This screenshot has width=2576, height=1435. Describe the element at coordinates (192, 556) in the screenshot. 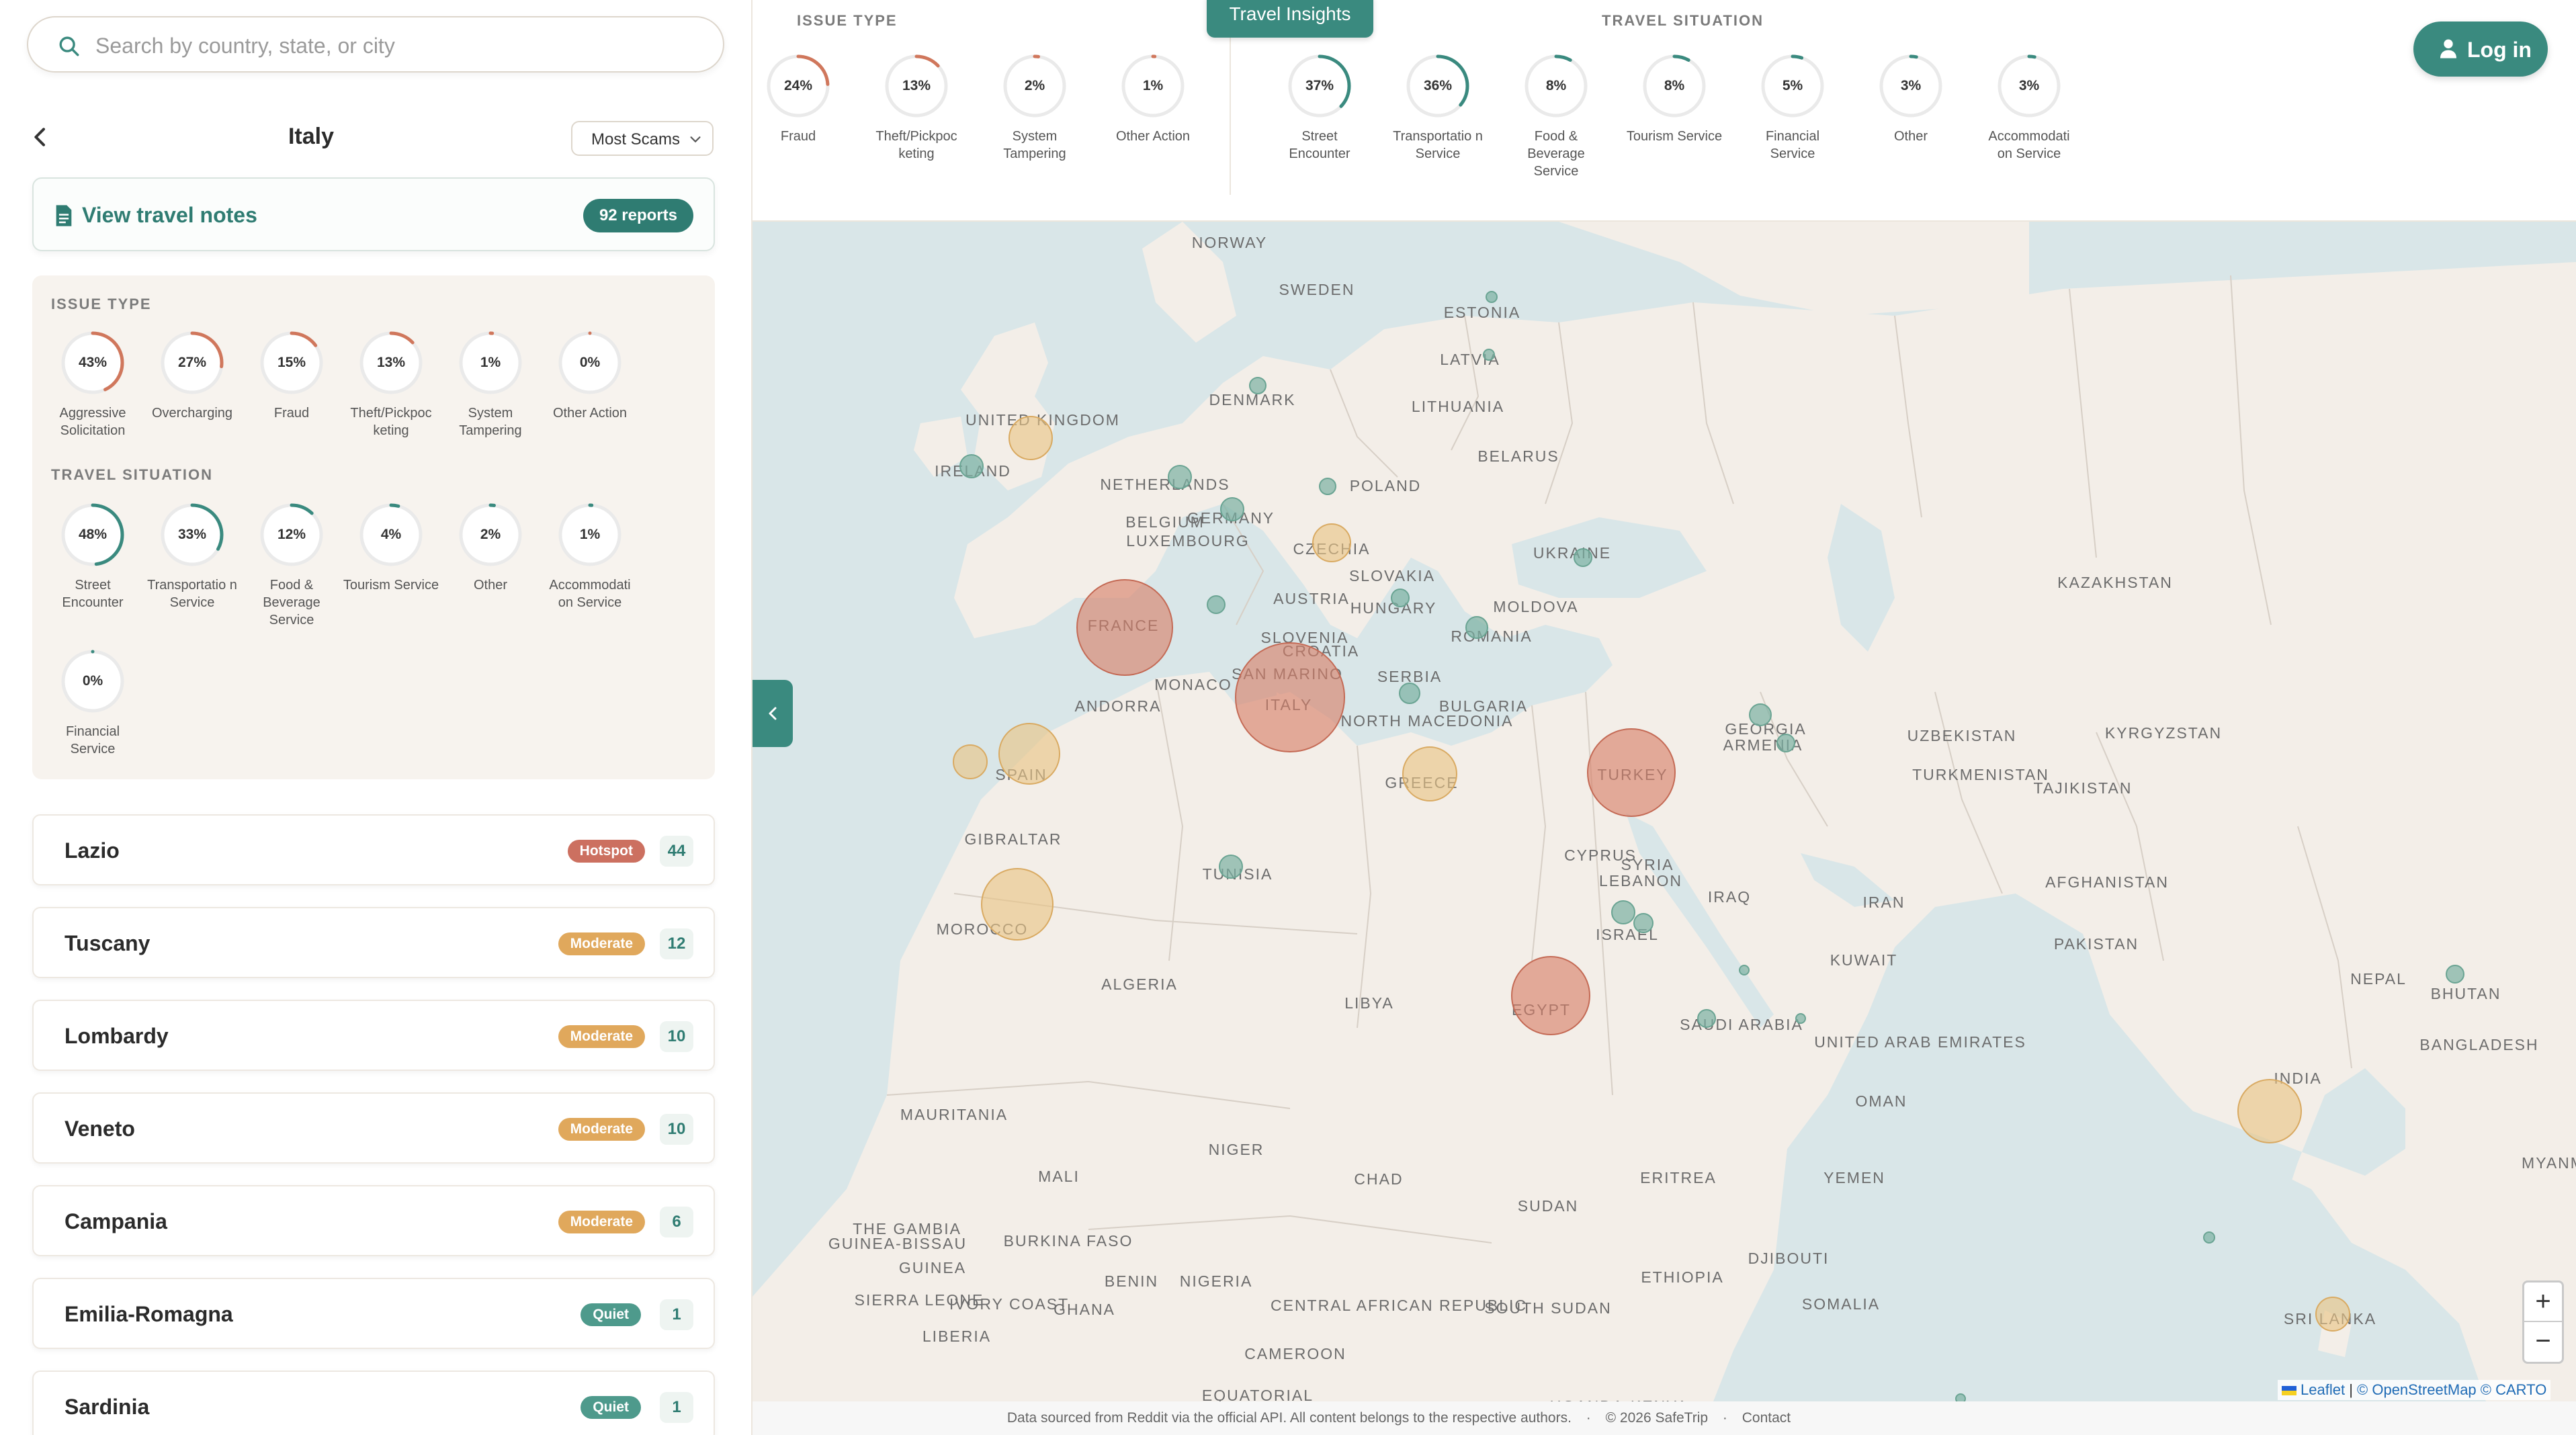

I see `travel-situation-stat: 33% Transportatio n Service` at that location.